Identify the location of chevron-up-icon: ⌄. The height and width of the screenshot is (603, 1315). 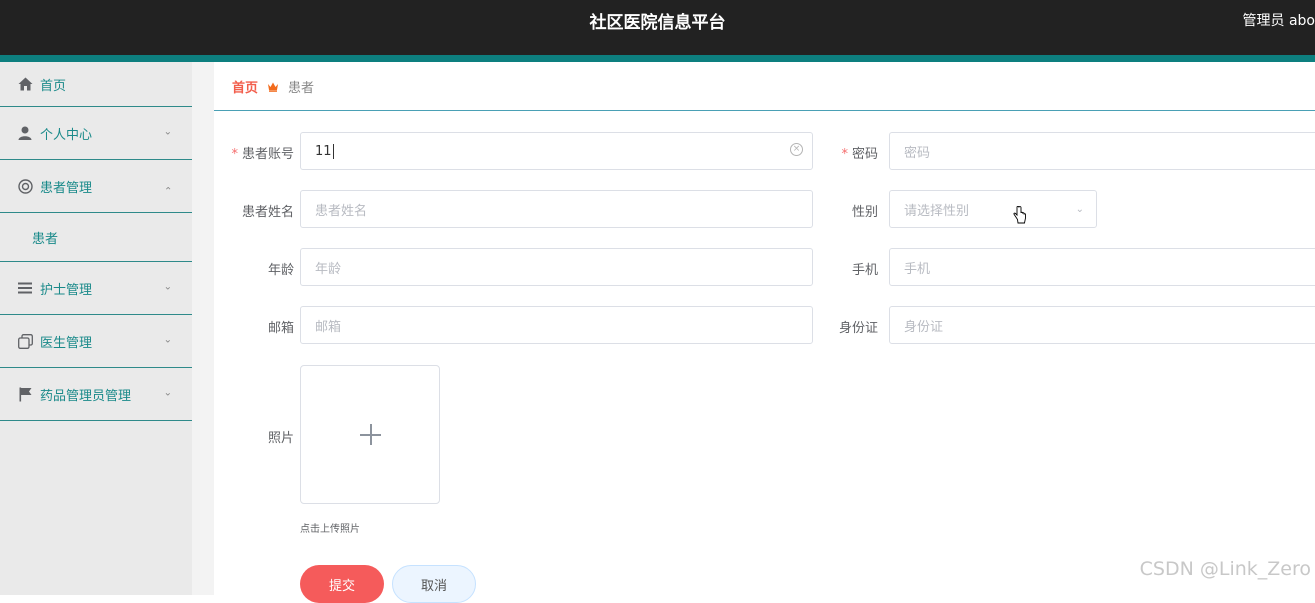
(167, 189).